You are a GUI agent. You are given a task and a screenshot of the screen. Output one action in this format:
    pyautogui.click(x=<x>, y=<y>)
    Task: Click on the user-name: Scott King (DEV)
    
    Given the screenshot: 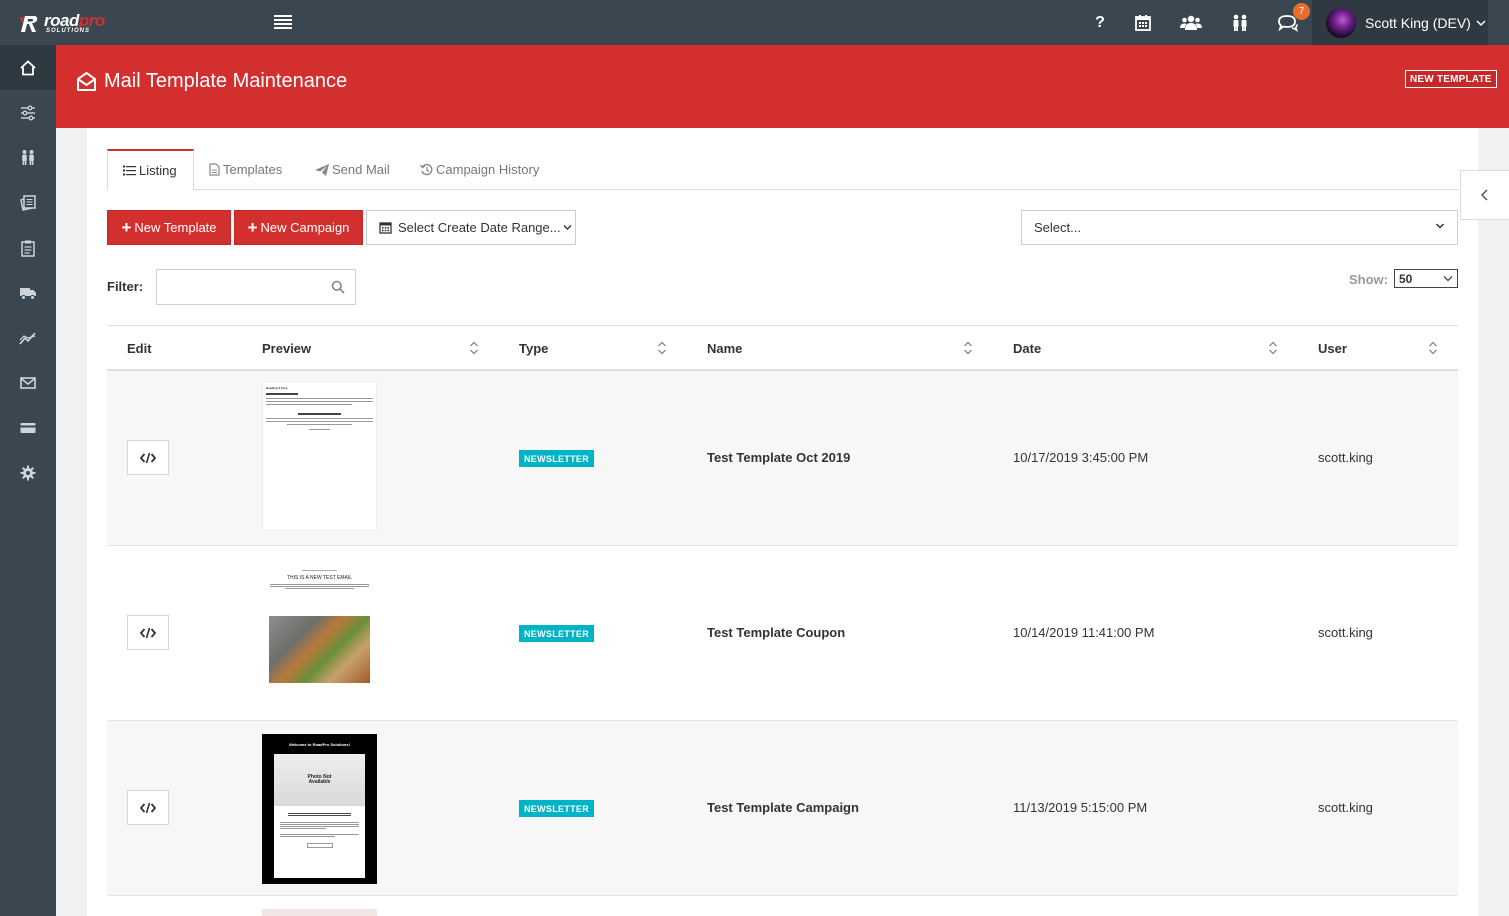 What is the action you would take?
    pyautogui.click(x=1418, y=22)
    